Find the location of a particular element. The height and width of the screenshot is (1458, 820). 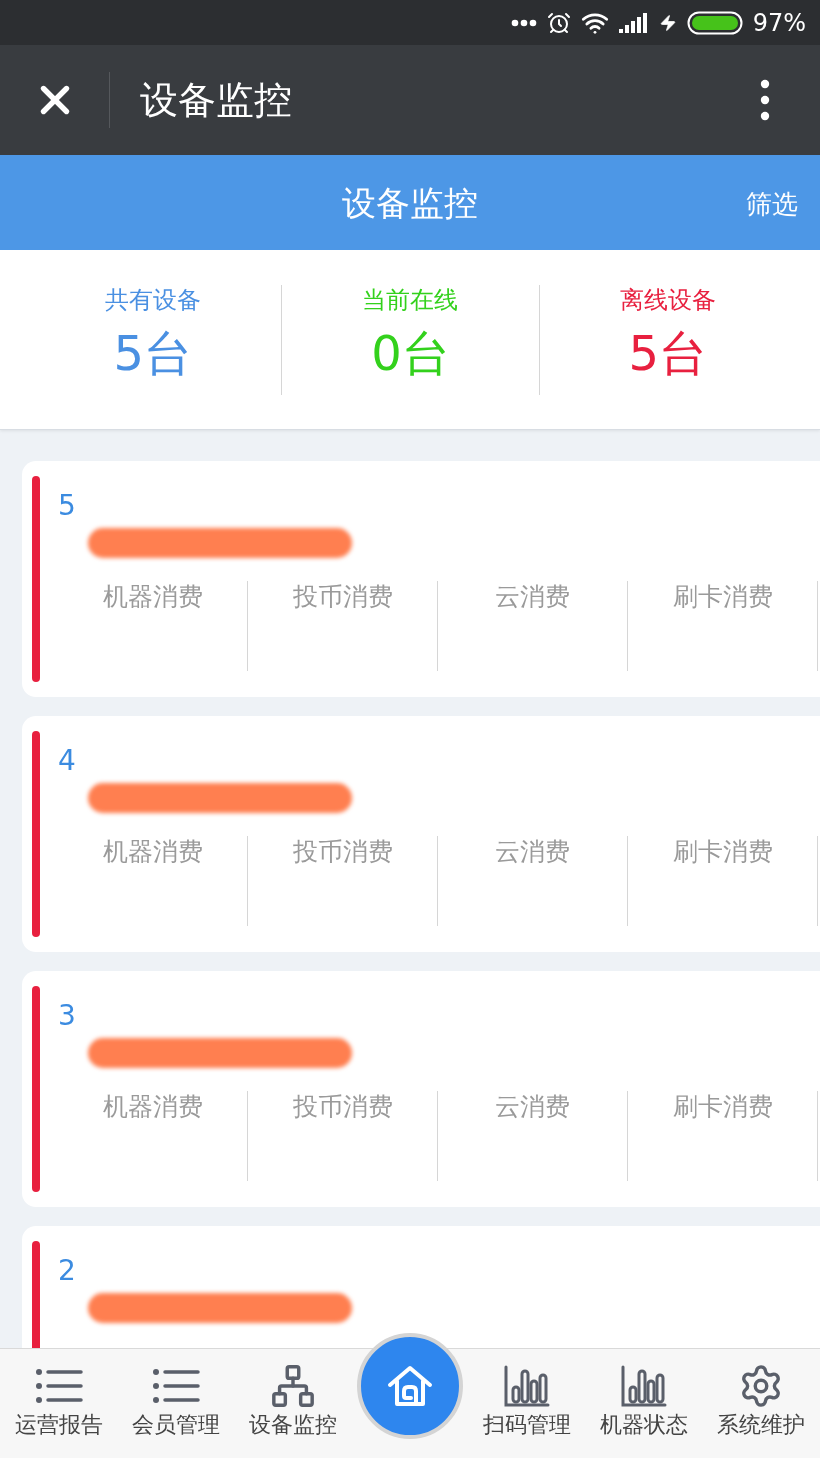

charging-bolt-icon is located at coordinates (667, 22).